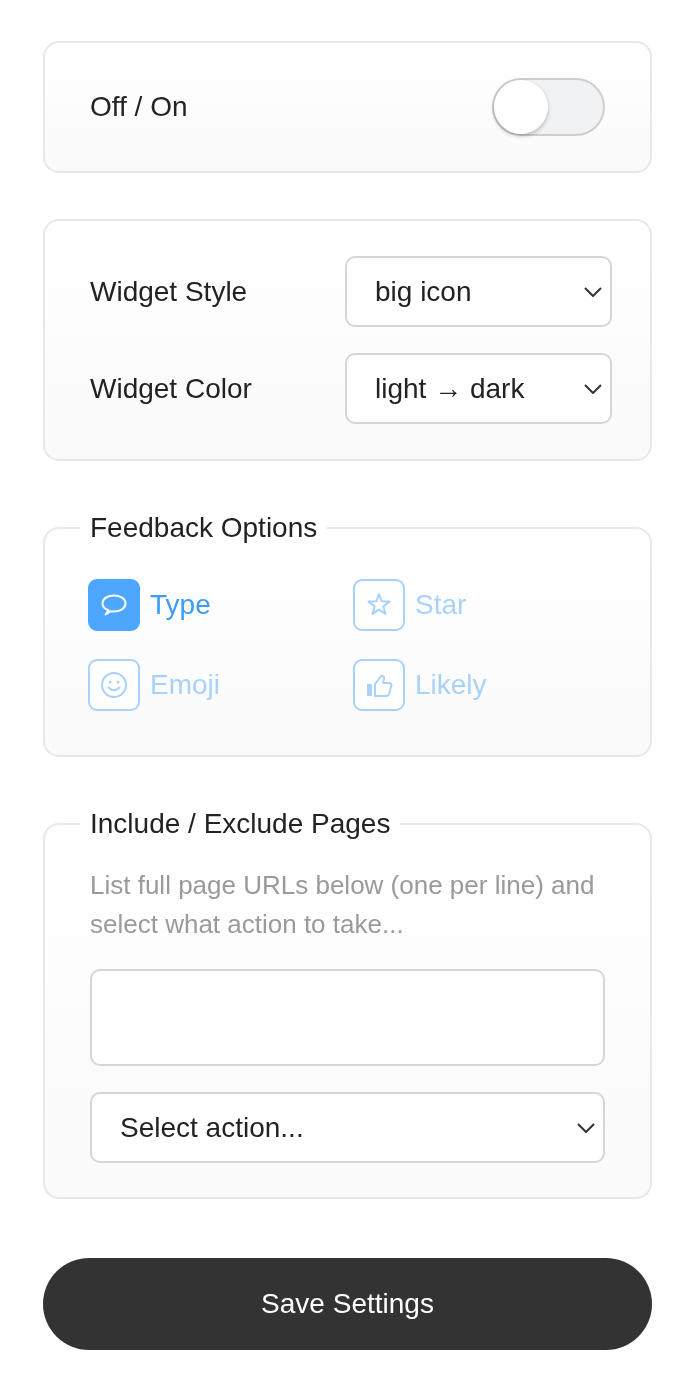 The height and width of the screenshot is (1400, 696). Describe the element at coordinates (139, 107) in the screenshot. I see `power-label: Off / On` at that location.